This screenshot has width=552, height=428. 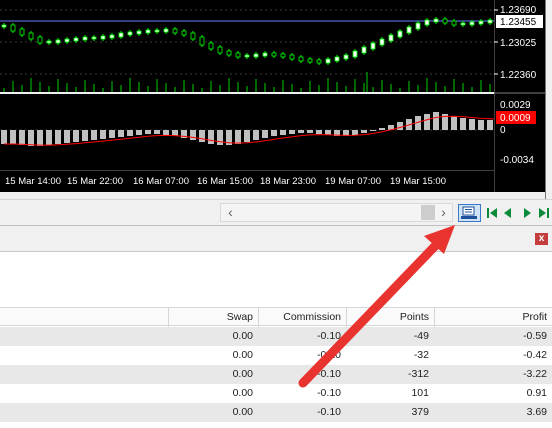 What do you see at coordinates (470, 213) in the screenshot?
I see `chart-shift-icon` at bounding box center [470, 213].